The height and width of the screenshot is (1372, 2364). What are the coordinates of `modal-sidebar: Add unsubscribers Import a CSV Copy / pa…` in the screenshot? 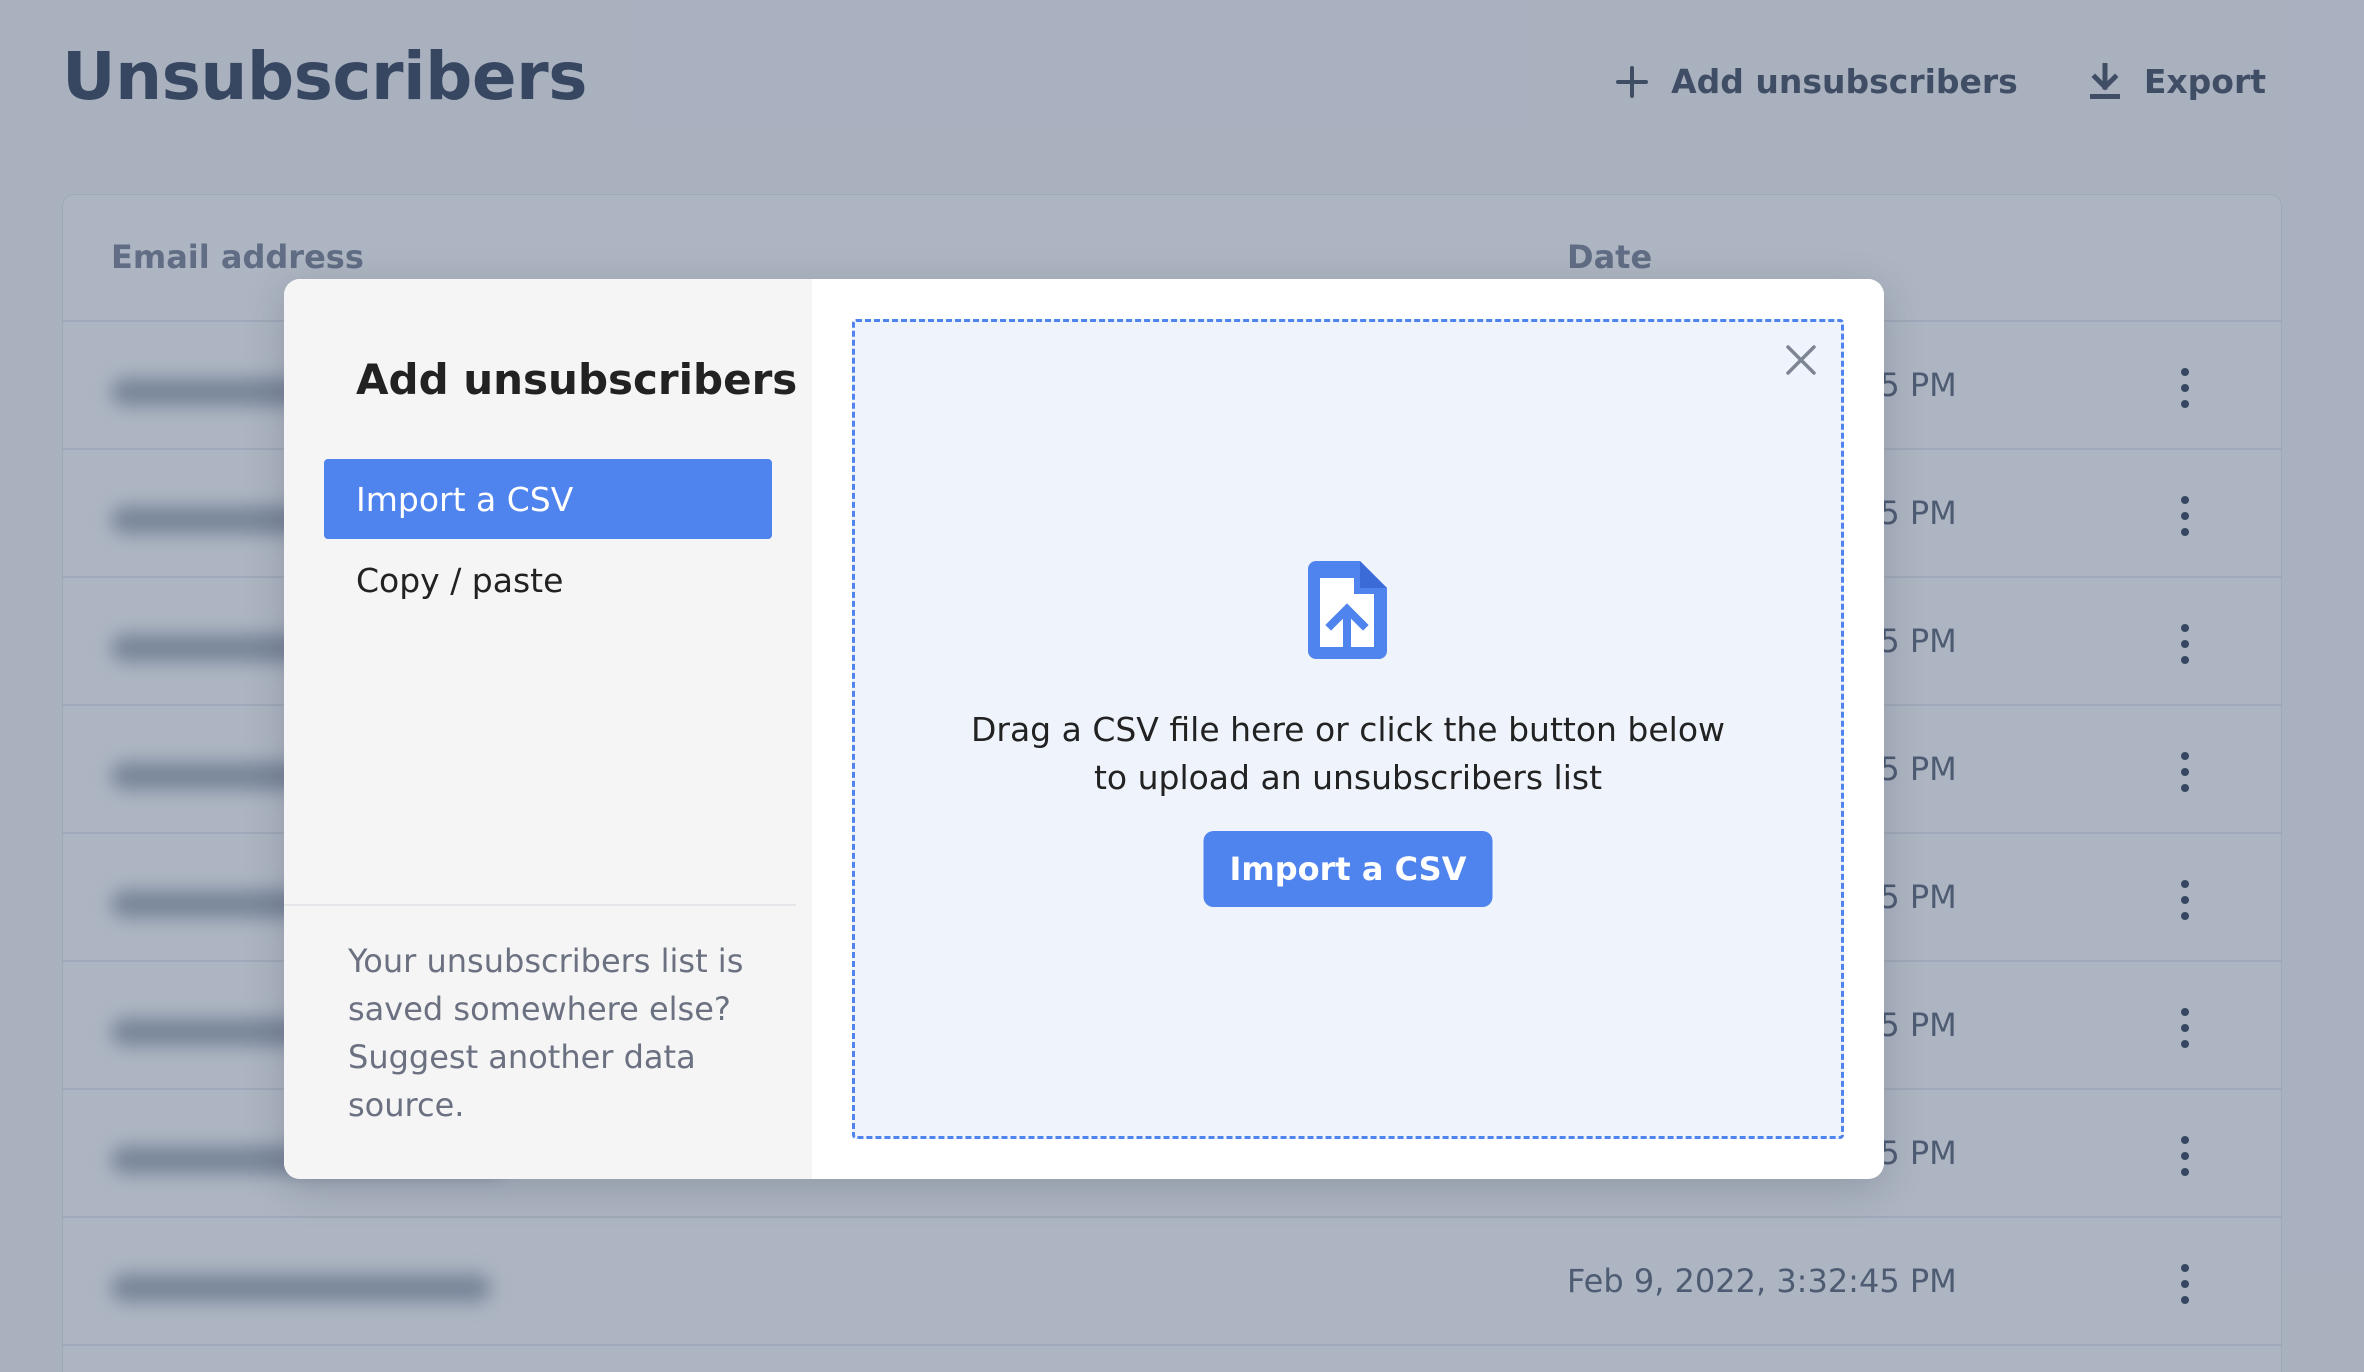 It's located at (548, 729).